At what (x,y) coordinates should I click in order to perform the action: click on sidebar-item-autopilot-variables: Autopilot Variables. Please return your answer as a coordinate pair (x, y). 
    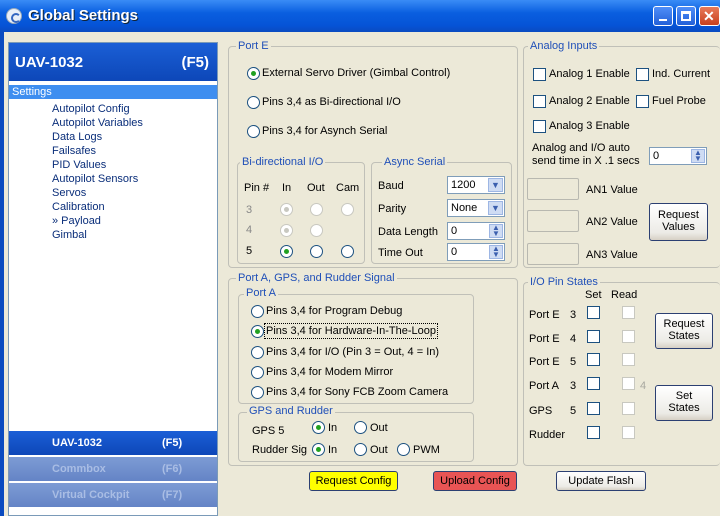
    Looking at the image, I should click on (97, 123).